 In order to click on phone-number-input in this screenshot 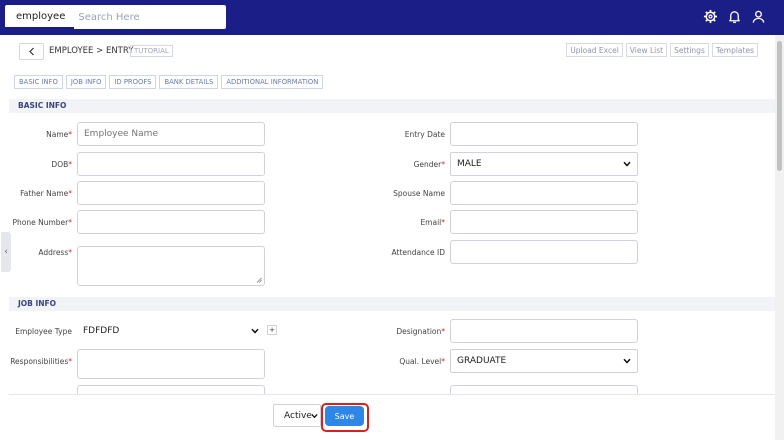, I will do `click(171, 222)`.